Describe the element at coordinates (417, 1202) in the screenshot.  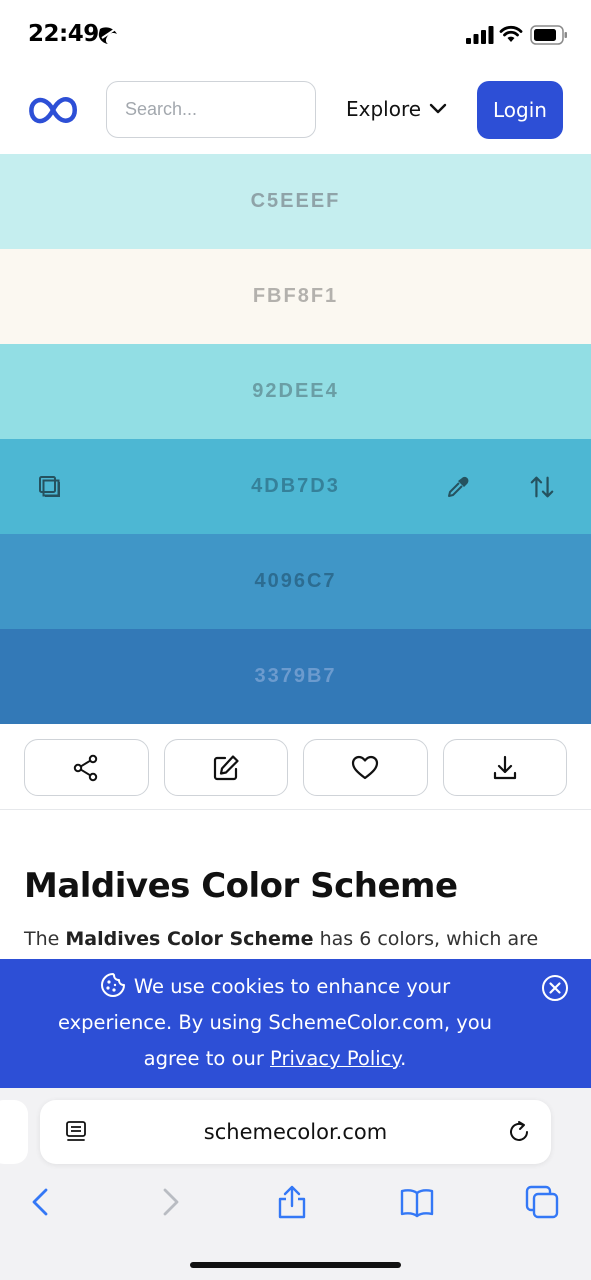
I see `bookmarks-icon` at that location.